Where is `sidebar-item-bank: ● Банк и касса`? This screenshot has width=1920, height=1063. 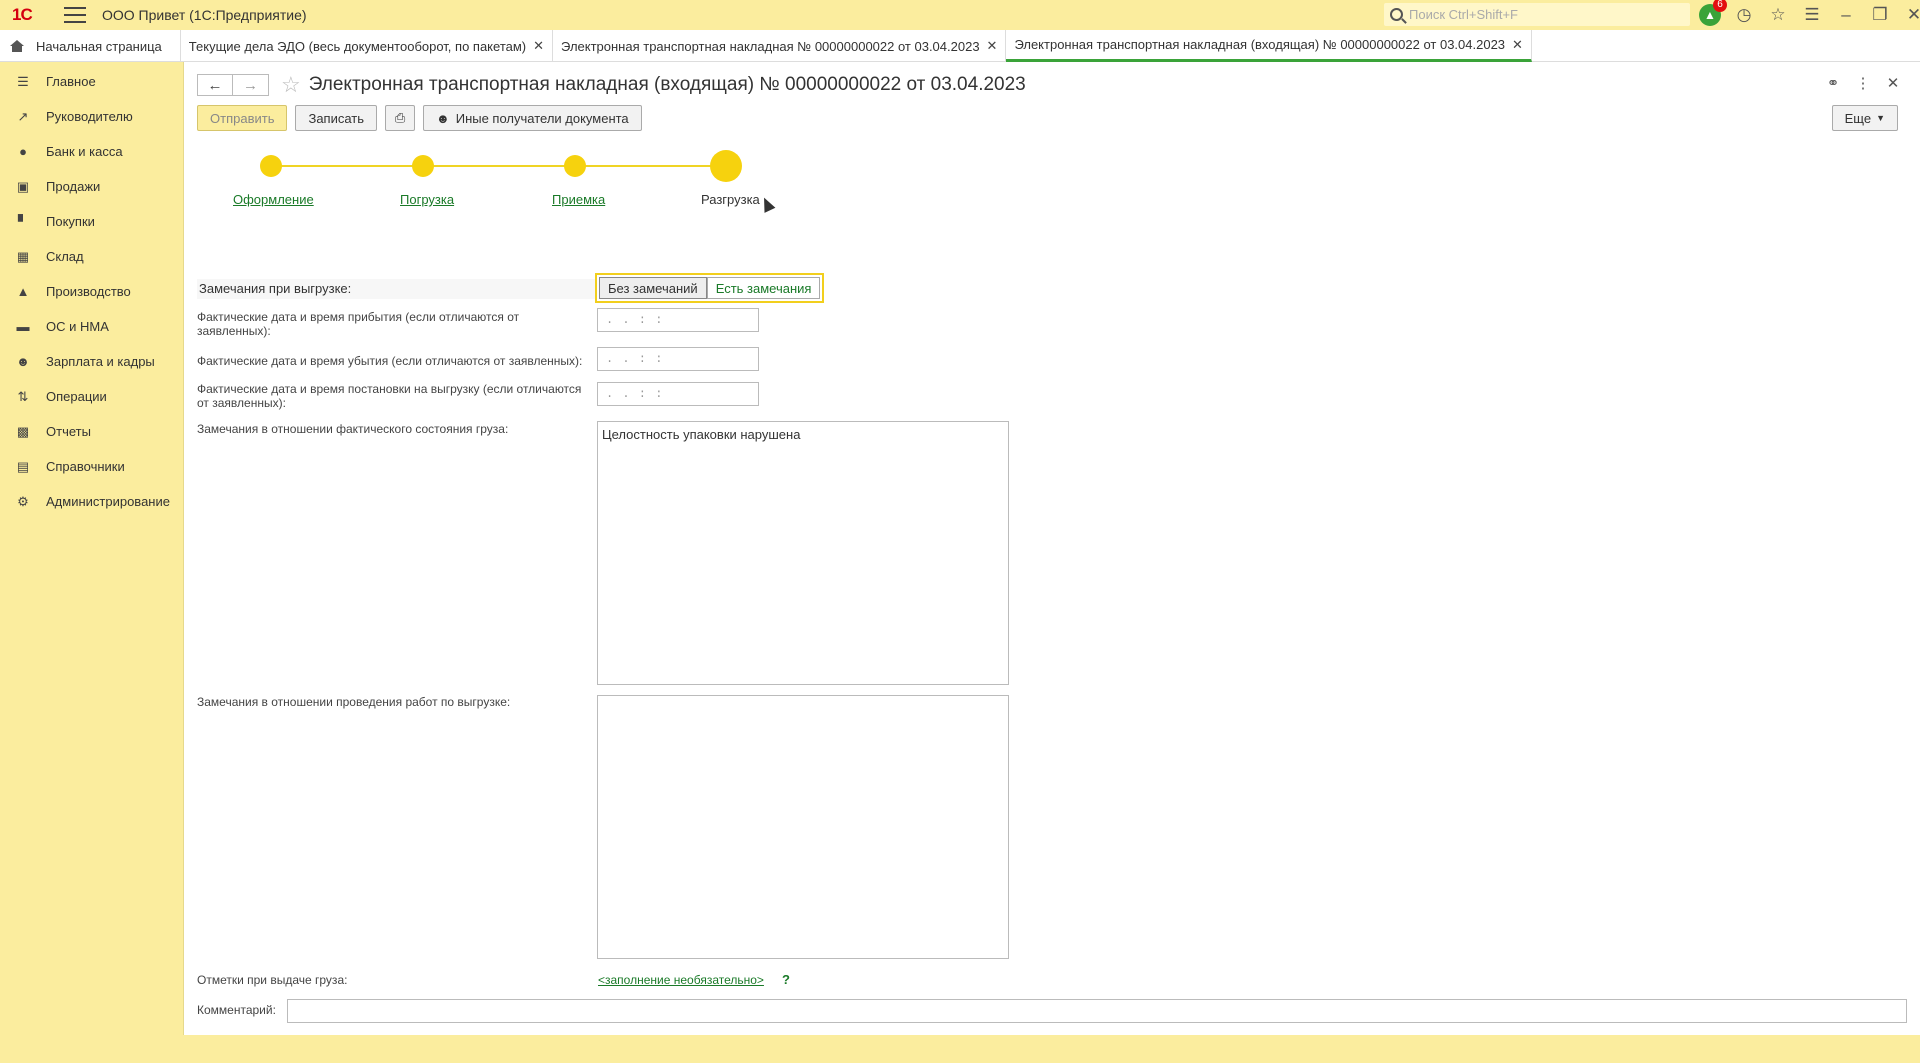
sidebar-item-bank: ● Банк и касса is located at coordinates (91, 151).